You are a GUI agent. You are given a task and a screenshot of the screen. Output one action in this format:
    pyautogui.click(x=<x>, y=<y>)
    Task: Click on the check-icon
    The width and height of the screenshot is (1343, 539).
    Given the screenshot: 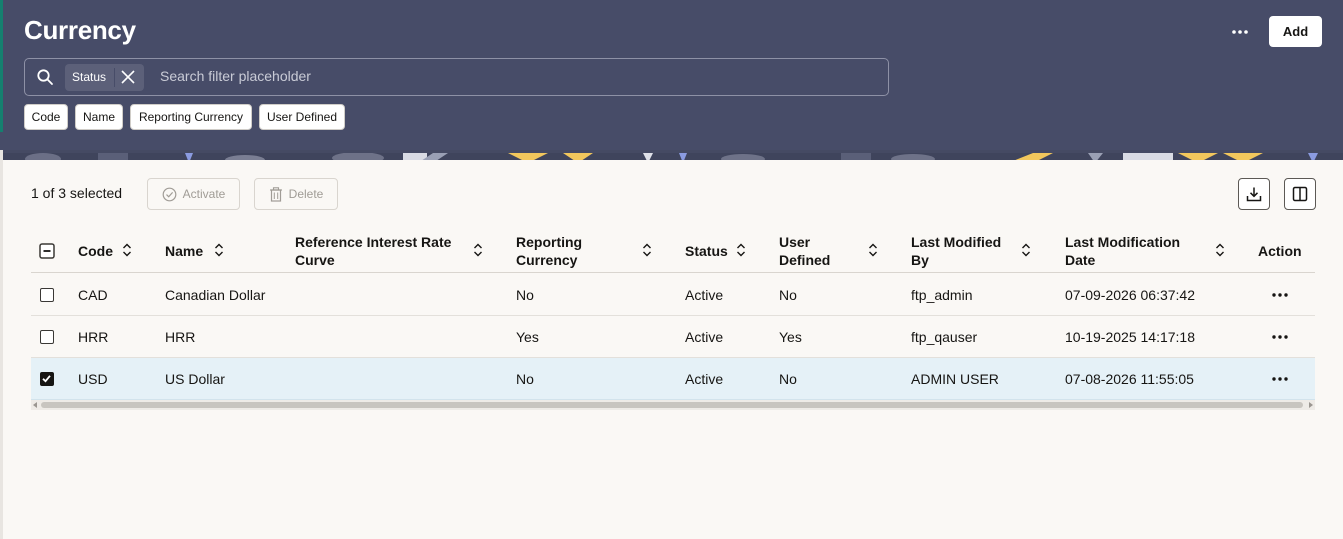 What is the action you would take?
    pyautogui.click(x=46, y=379)
    